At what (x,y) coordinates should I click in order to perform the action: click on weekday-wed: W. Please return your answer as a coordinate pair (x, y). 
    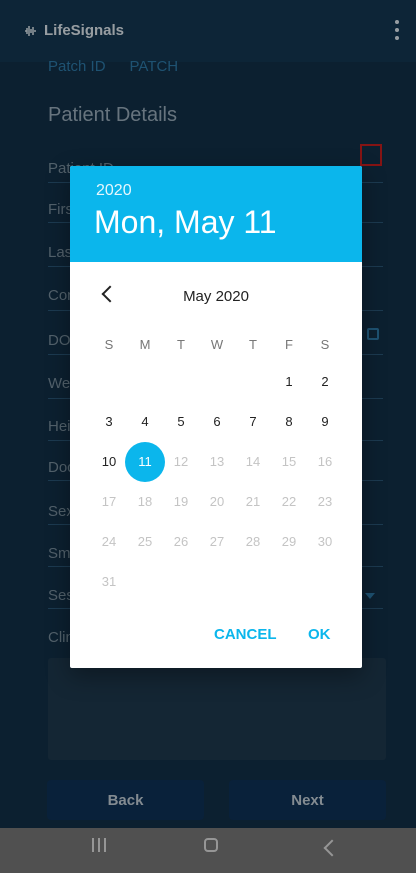
    Looking at the image, I should click on (217, 344).